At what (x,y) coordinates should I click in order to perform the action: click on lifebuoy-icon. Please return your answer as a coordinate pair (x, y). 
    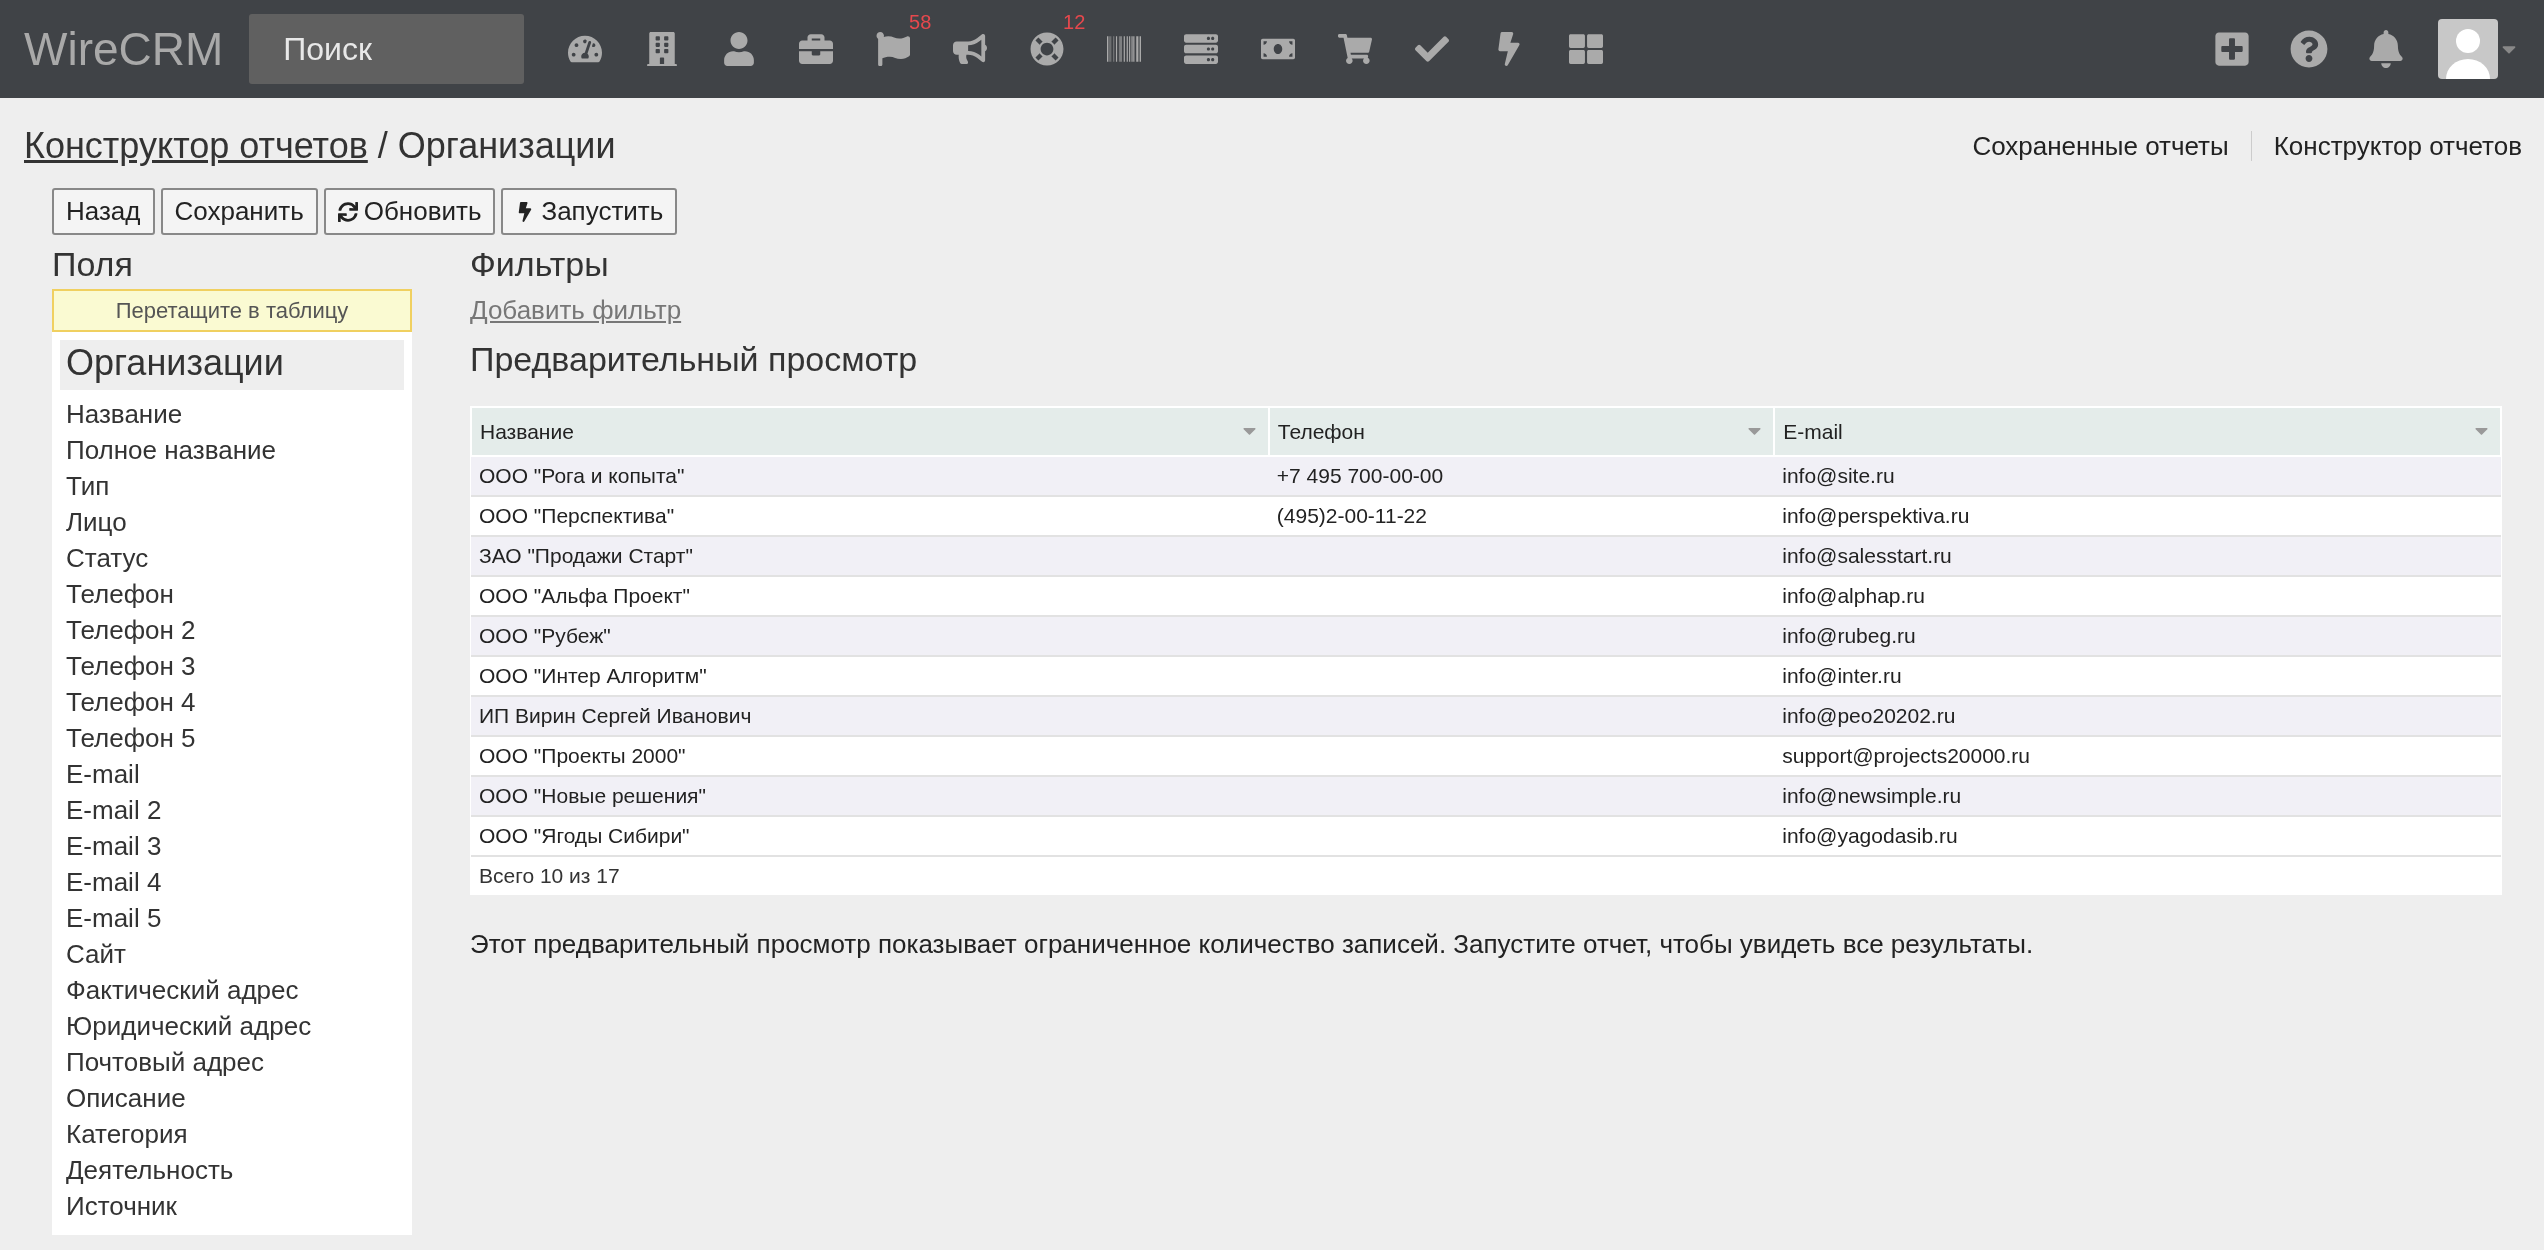
    Looking at the image, I should click on (1046, 49).